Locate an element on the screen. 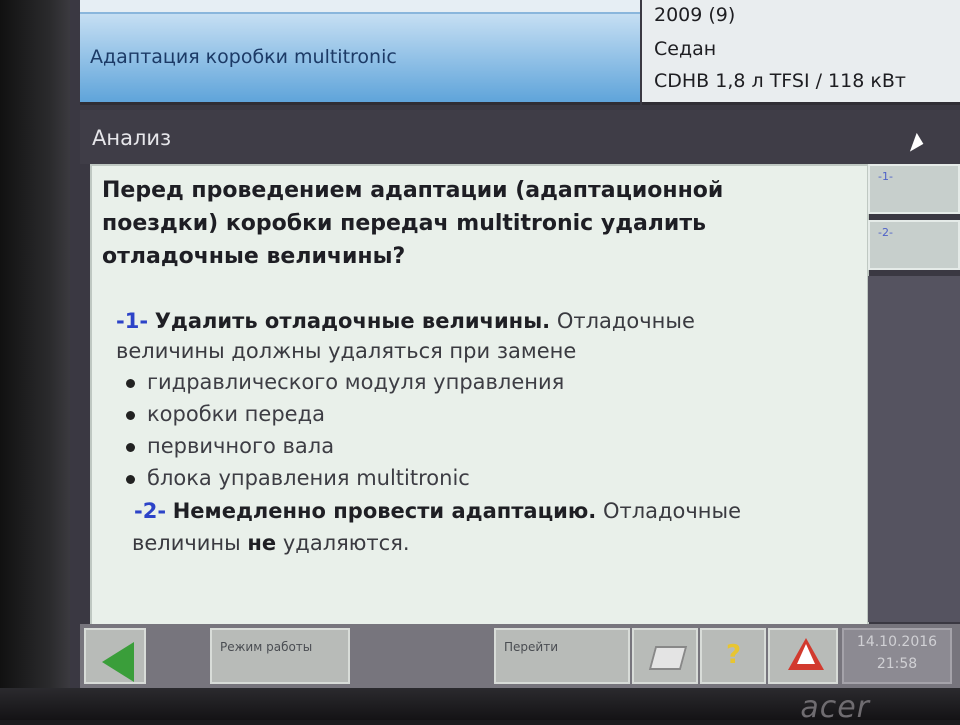  side-button-area is located at coordinates (914, 449).